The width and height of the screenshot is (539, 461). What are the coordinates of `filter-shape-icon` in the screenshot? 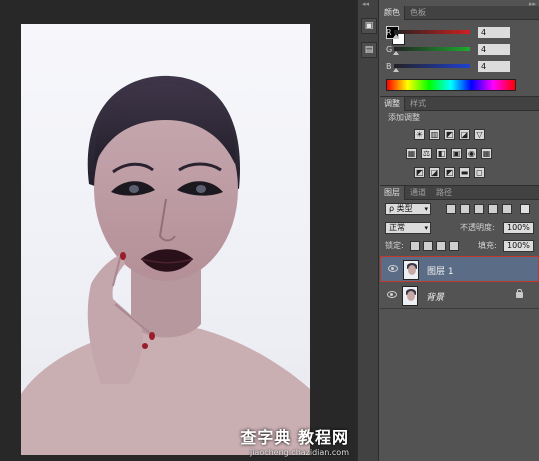 It's located at (493, 209).